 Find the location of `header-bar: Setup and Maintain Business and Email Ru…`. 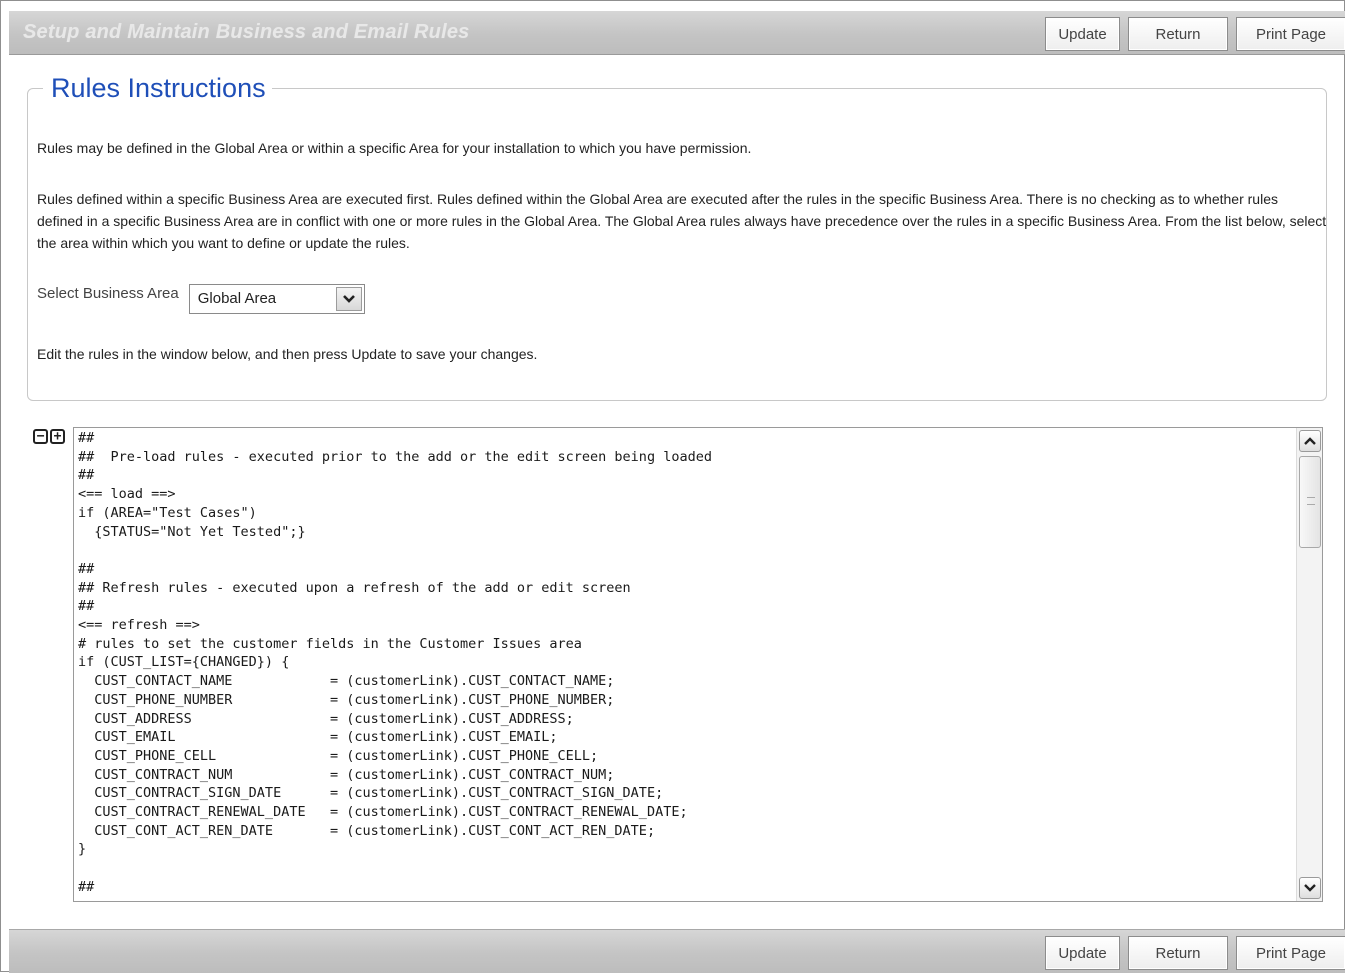

header-bar: Setup and Maintain Business and Email Ru… is located at coordinates (677, 33).